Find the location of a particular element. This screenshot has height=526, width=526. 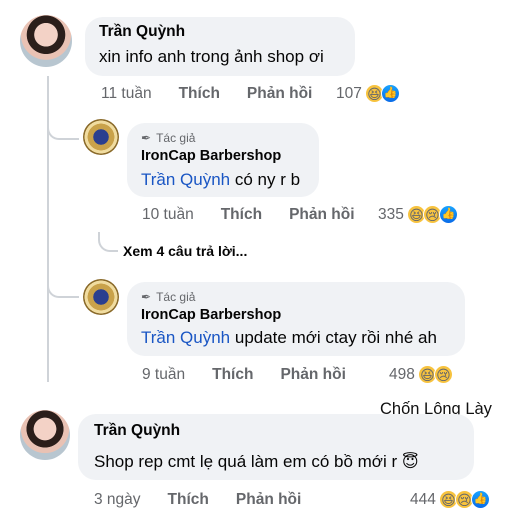

comment-actions: 3 ngày Thích Phản hồi is located at coordinates (197, 500).